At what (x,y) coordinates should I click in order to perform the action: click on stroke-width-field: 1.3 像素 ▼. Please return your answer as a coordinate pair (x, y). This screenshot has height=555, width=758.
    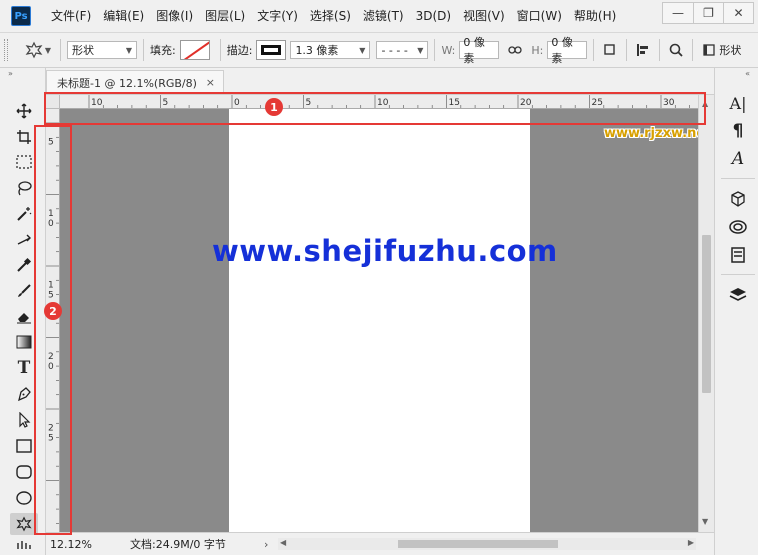
    Looking at the image, I should click on (330, 50).